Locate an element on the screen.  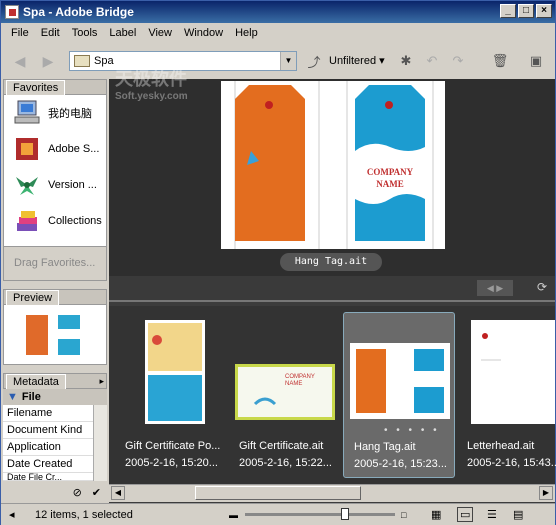
scroll-left-icon: ◀ is located at coordinates (118, 493).